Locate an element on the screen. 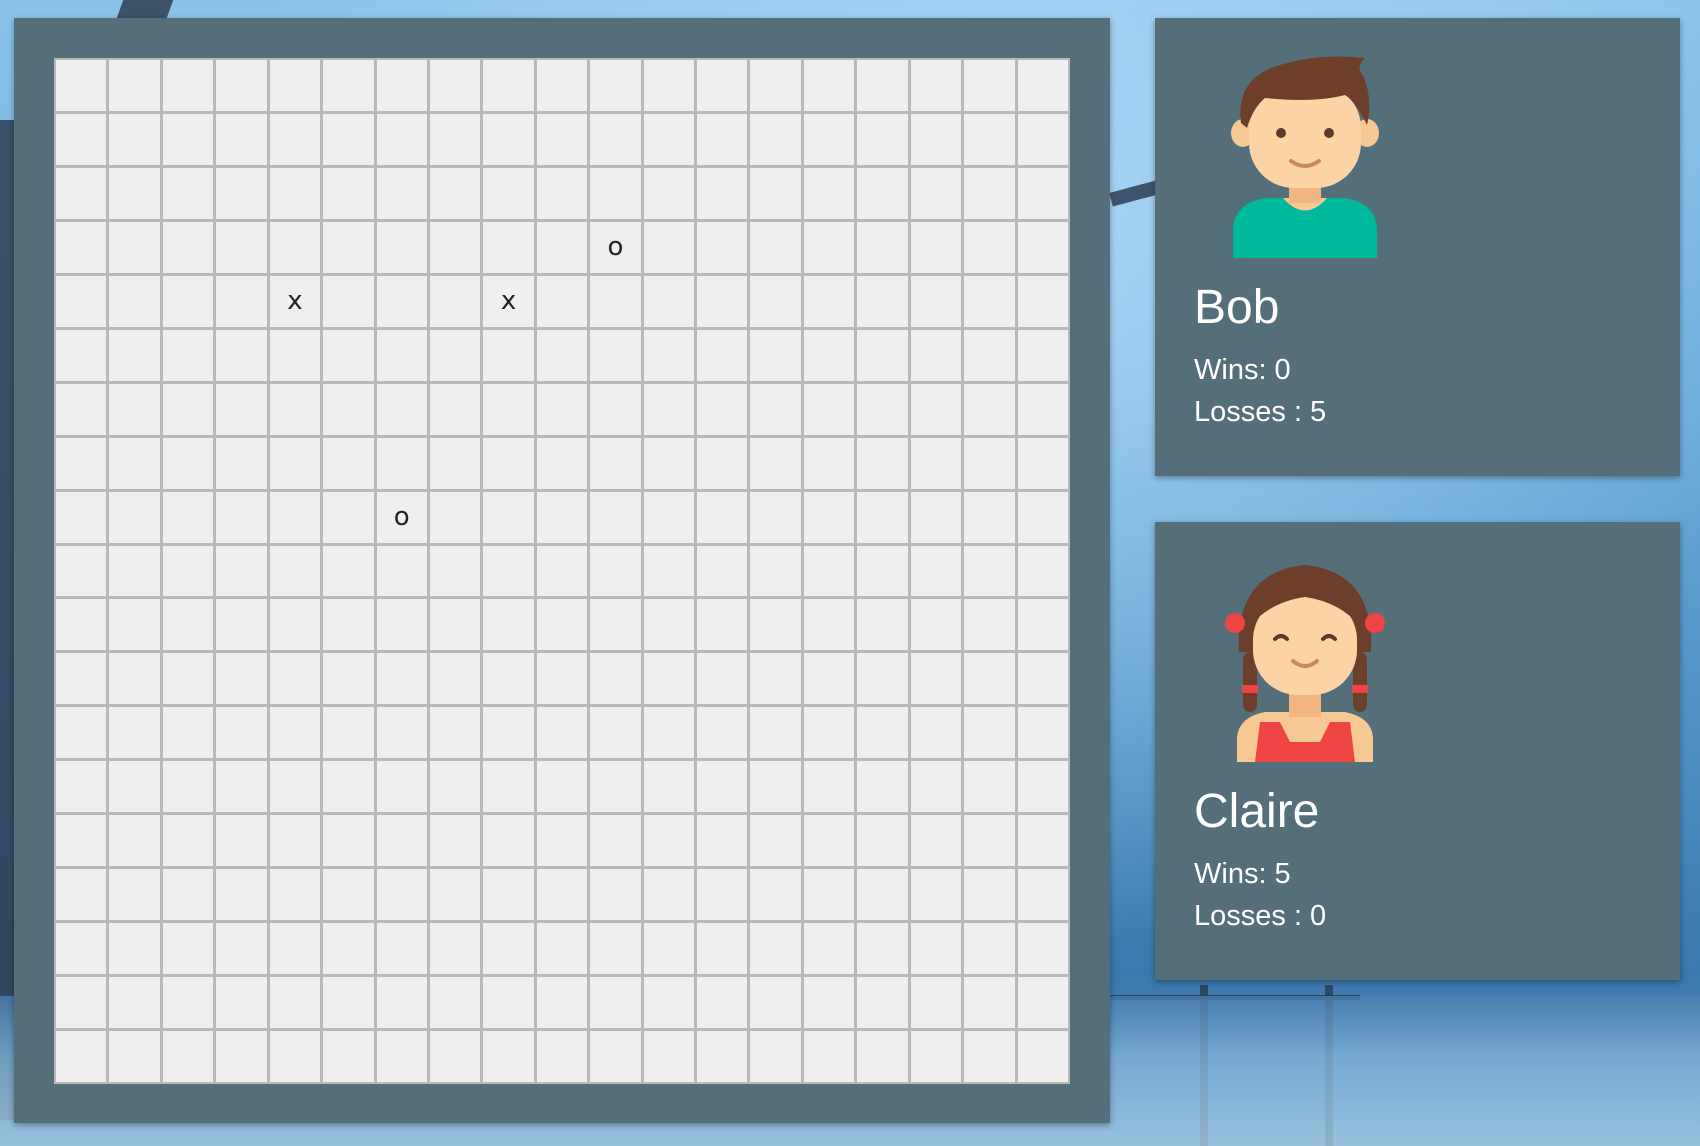 The image size is (1700, 1146). board-cell: o is located at coordinates (615, 247).